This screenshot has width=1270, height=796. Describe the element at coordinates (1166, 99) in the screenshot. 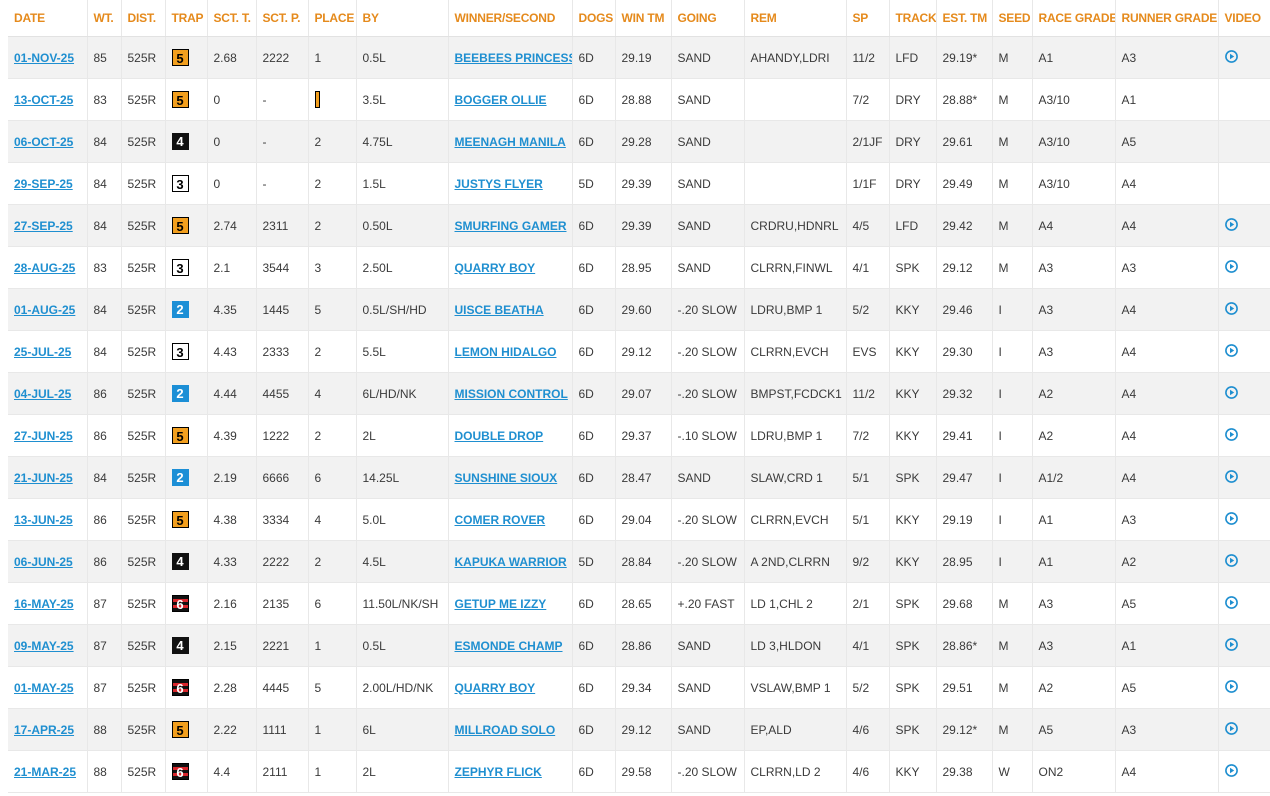

I see `cell-runner-grade: A1` at that location.